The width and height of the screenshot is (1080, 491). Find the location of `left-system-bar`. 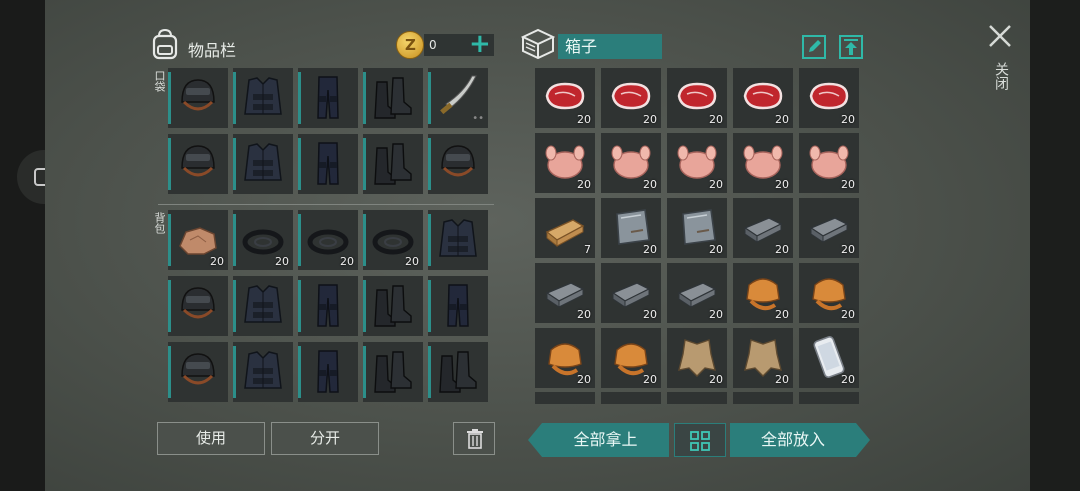

left-system-bar is located at coordinates (22, 245).